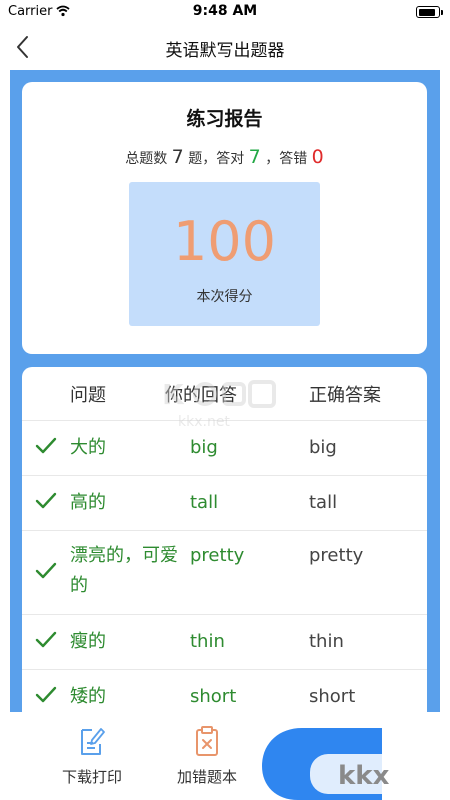 This screenshot has height=800, width=450. I want to click on row-question: 漂亮的，可爱的, so click(124, 570).